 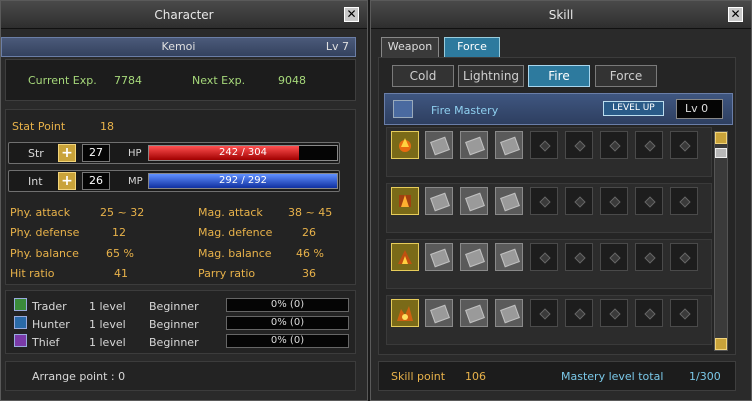 I want to click on subtab-cold: Cold, so click(x=423, y=76).